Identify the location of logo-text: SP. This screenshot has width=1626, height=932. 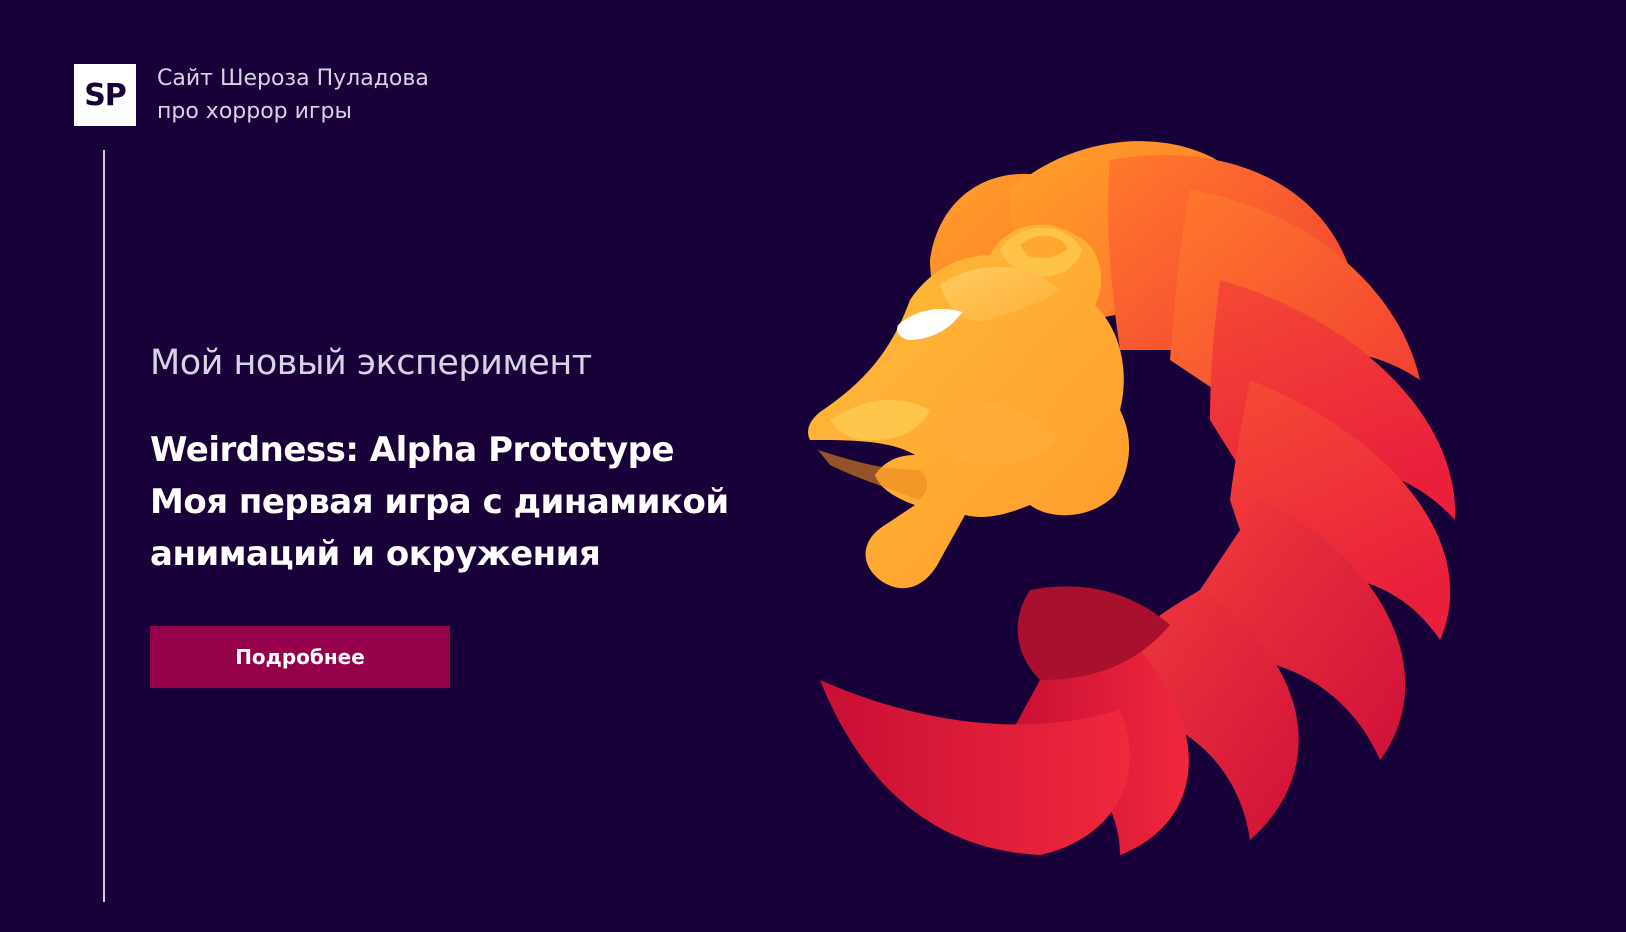
(105, 95).